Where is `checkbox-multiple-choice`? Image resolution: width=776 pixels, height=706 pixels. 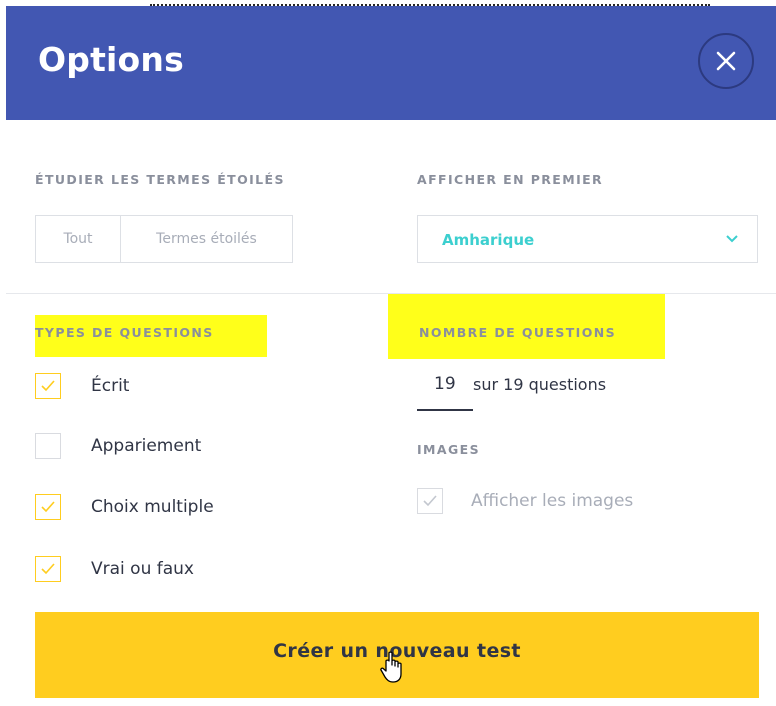
checkbox-multiple-choice is located at coordinates (48, 507).